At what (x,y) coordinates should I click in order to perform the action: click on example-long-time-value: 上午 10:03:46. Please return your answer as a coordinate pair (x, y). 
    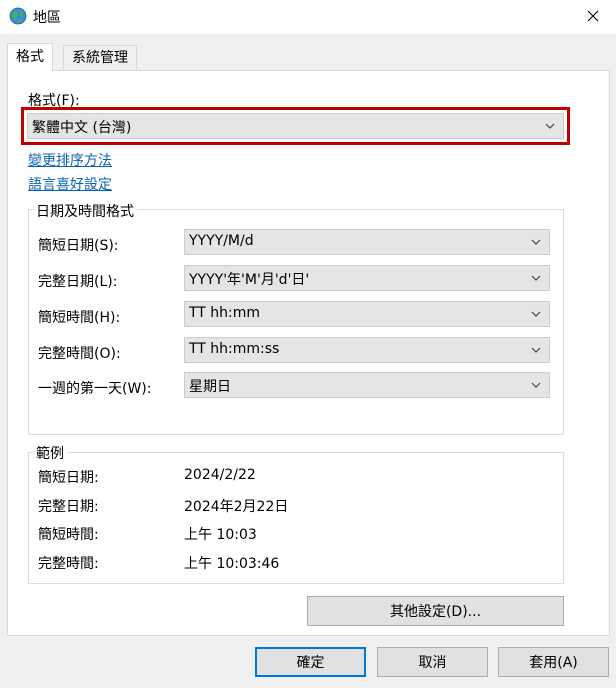
    Looking at the image, I should click on (232, 564).